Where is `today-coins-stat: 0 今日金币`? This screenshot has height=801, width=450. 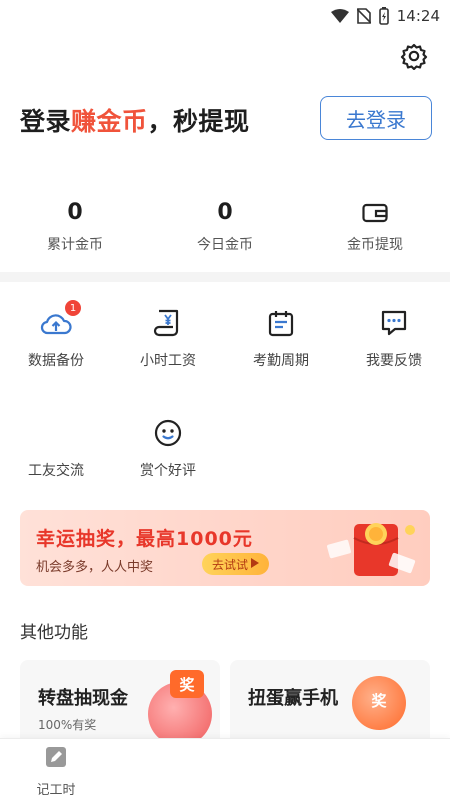
today-coins-stat: 0 今日金币 is located at coordinates (225, 230).